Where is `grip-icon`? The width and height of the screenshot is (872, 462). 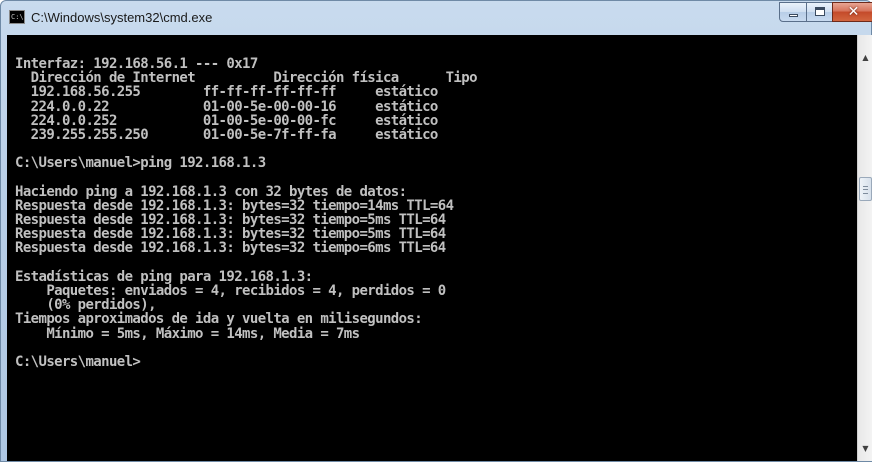 grip-icon is located at coordinates (865, 190).